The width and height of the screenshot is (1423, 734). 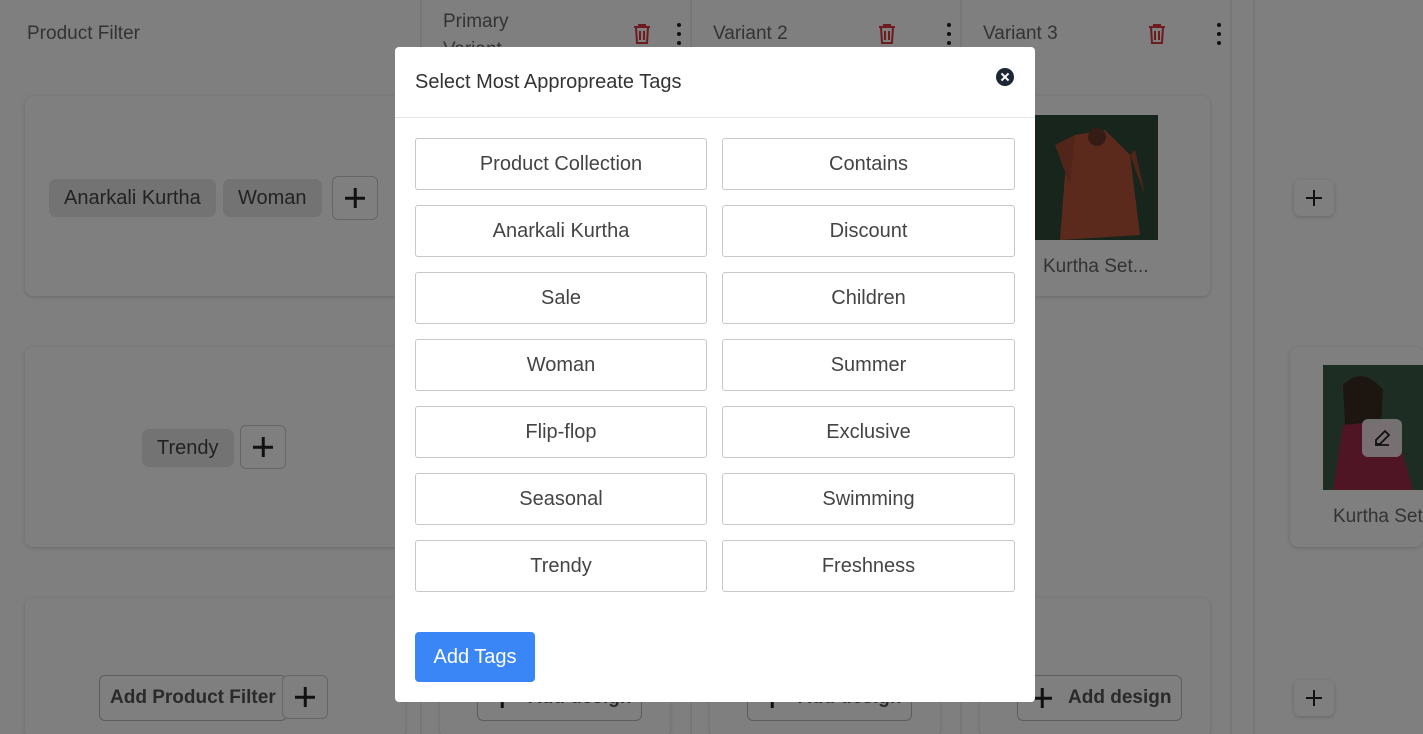 What do you see at coordinates (868, 164) in the screenshot?
I see `tag-option: Contains` at bounding box center [868, 164].